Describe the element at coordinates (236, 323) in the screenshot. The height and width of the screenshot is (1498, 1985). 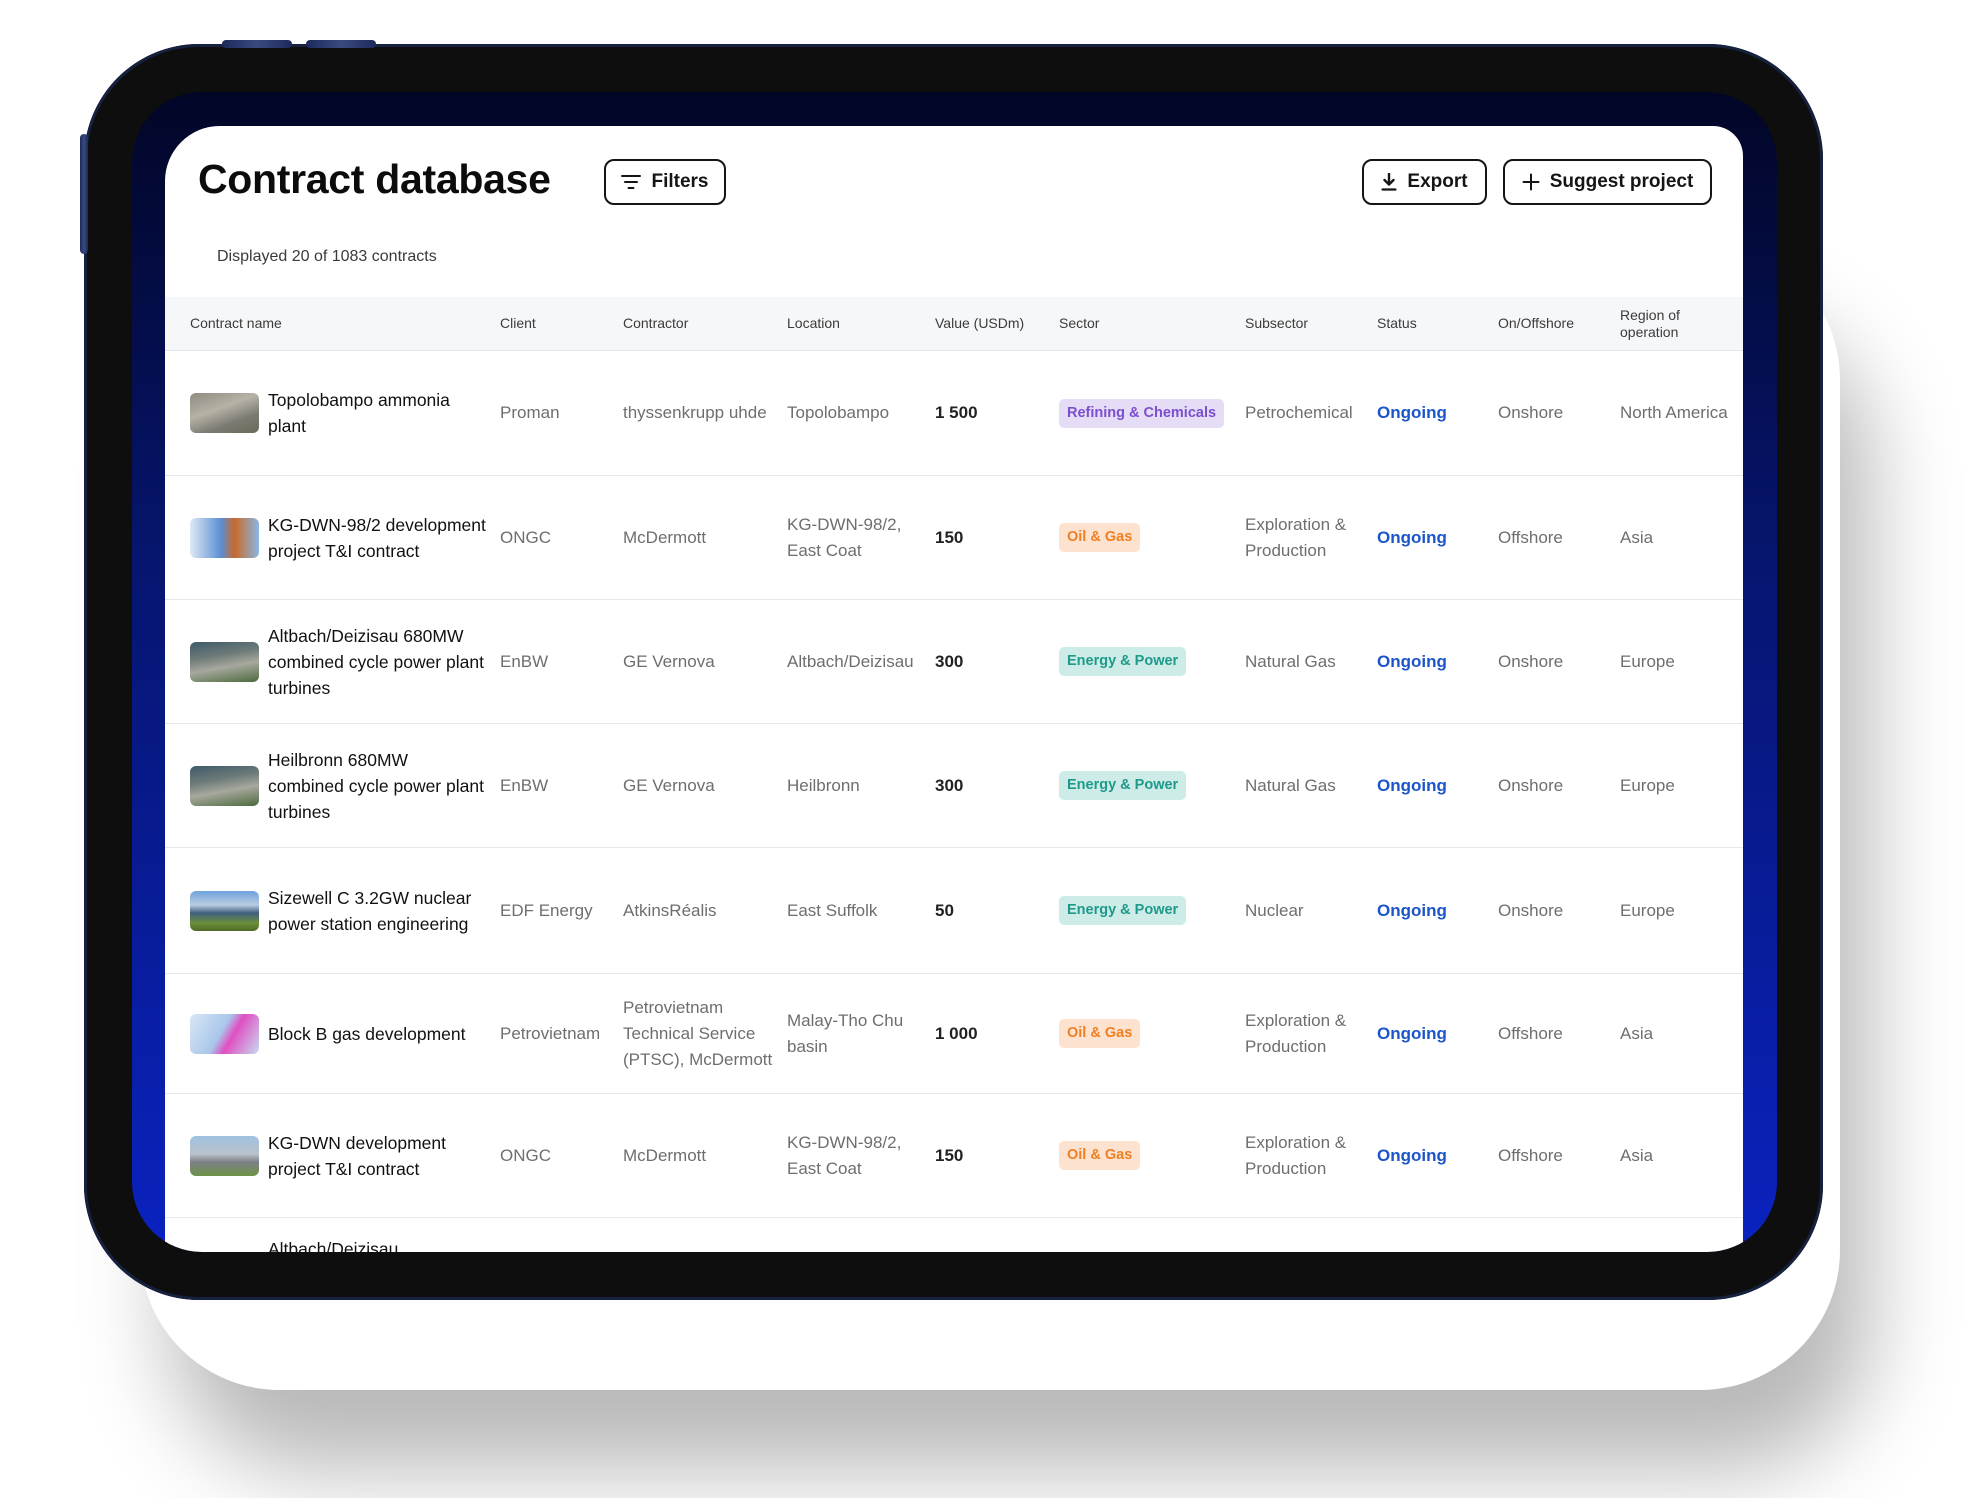
I see `column-header-contract-name: Contract name` at that location.